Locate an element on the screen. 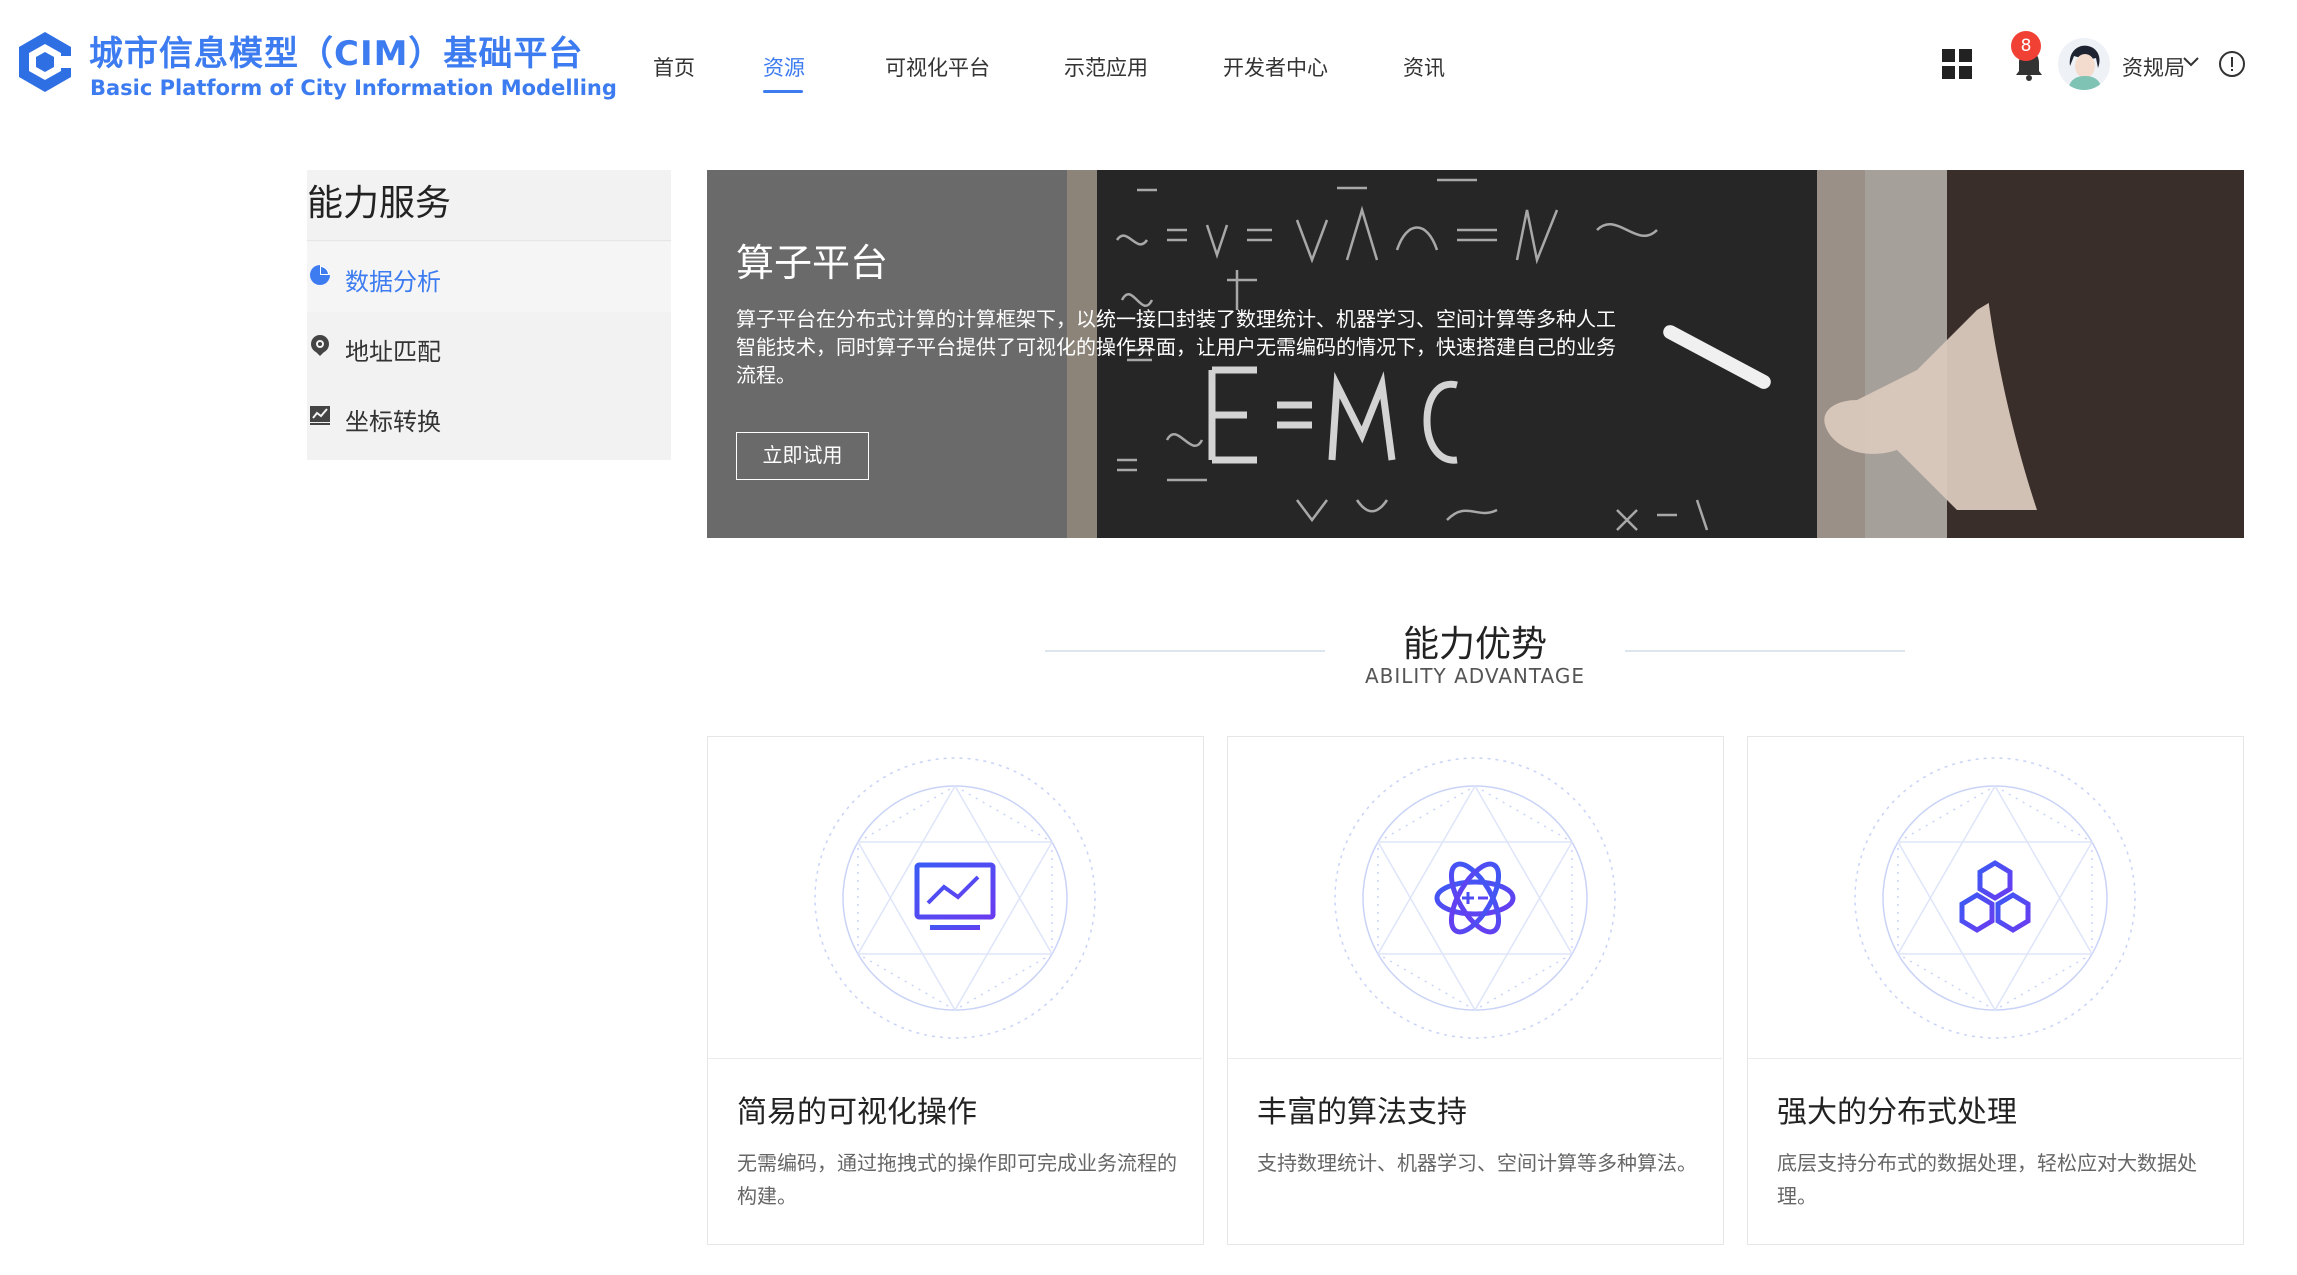 This screenshot has height=1275, width=2297. nav-visualization-platform: 可视化平台 is located at coordinates (937, 67).